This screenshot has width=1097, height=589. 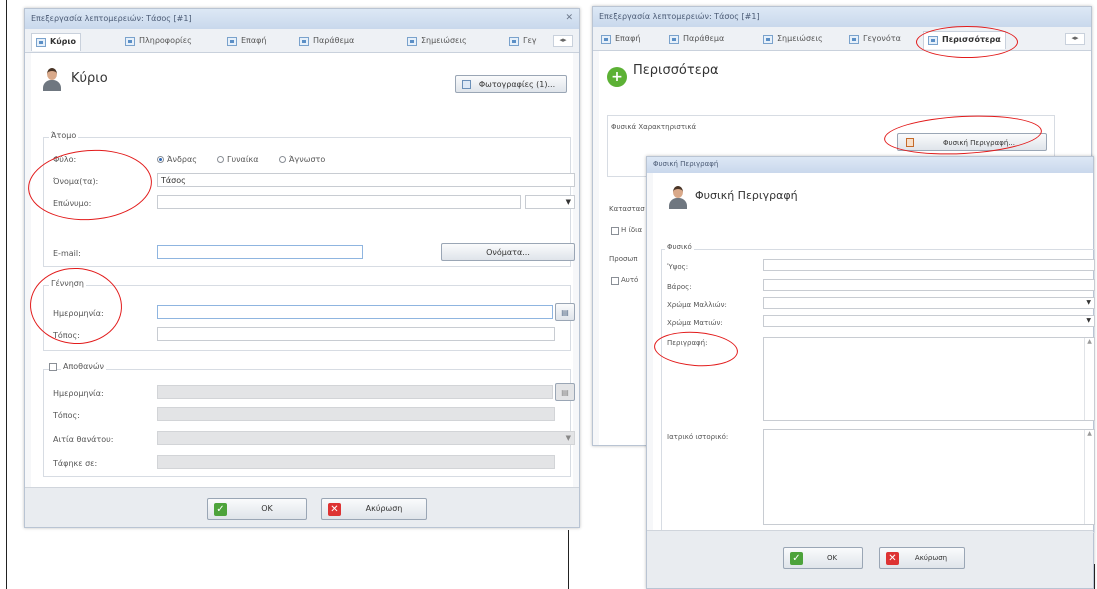 I want to click on death-cause-select: ▼, so click(x=366, y=438).